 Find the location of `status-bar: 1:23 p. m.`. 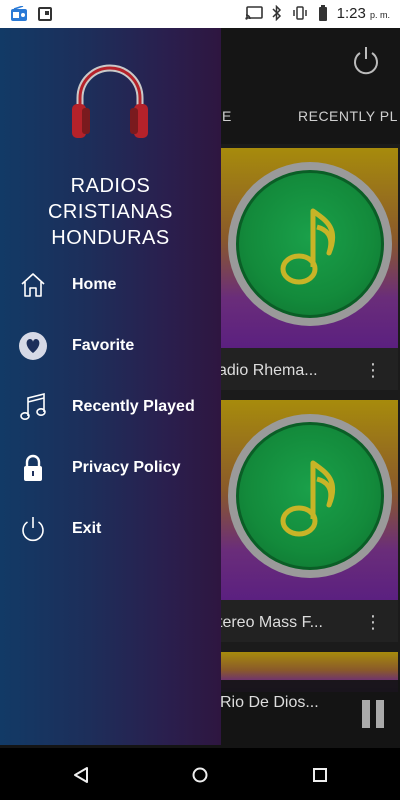

status-bar: 1:23 p. m. is located at coordinates (200, 14).